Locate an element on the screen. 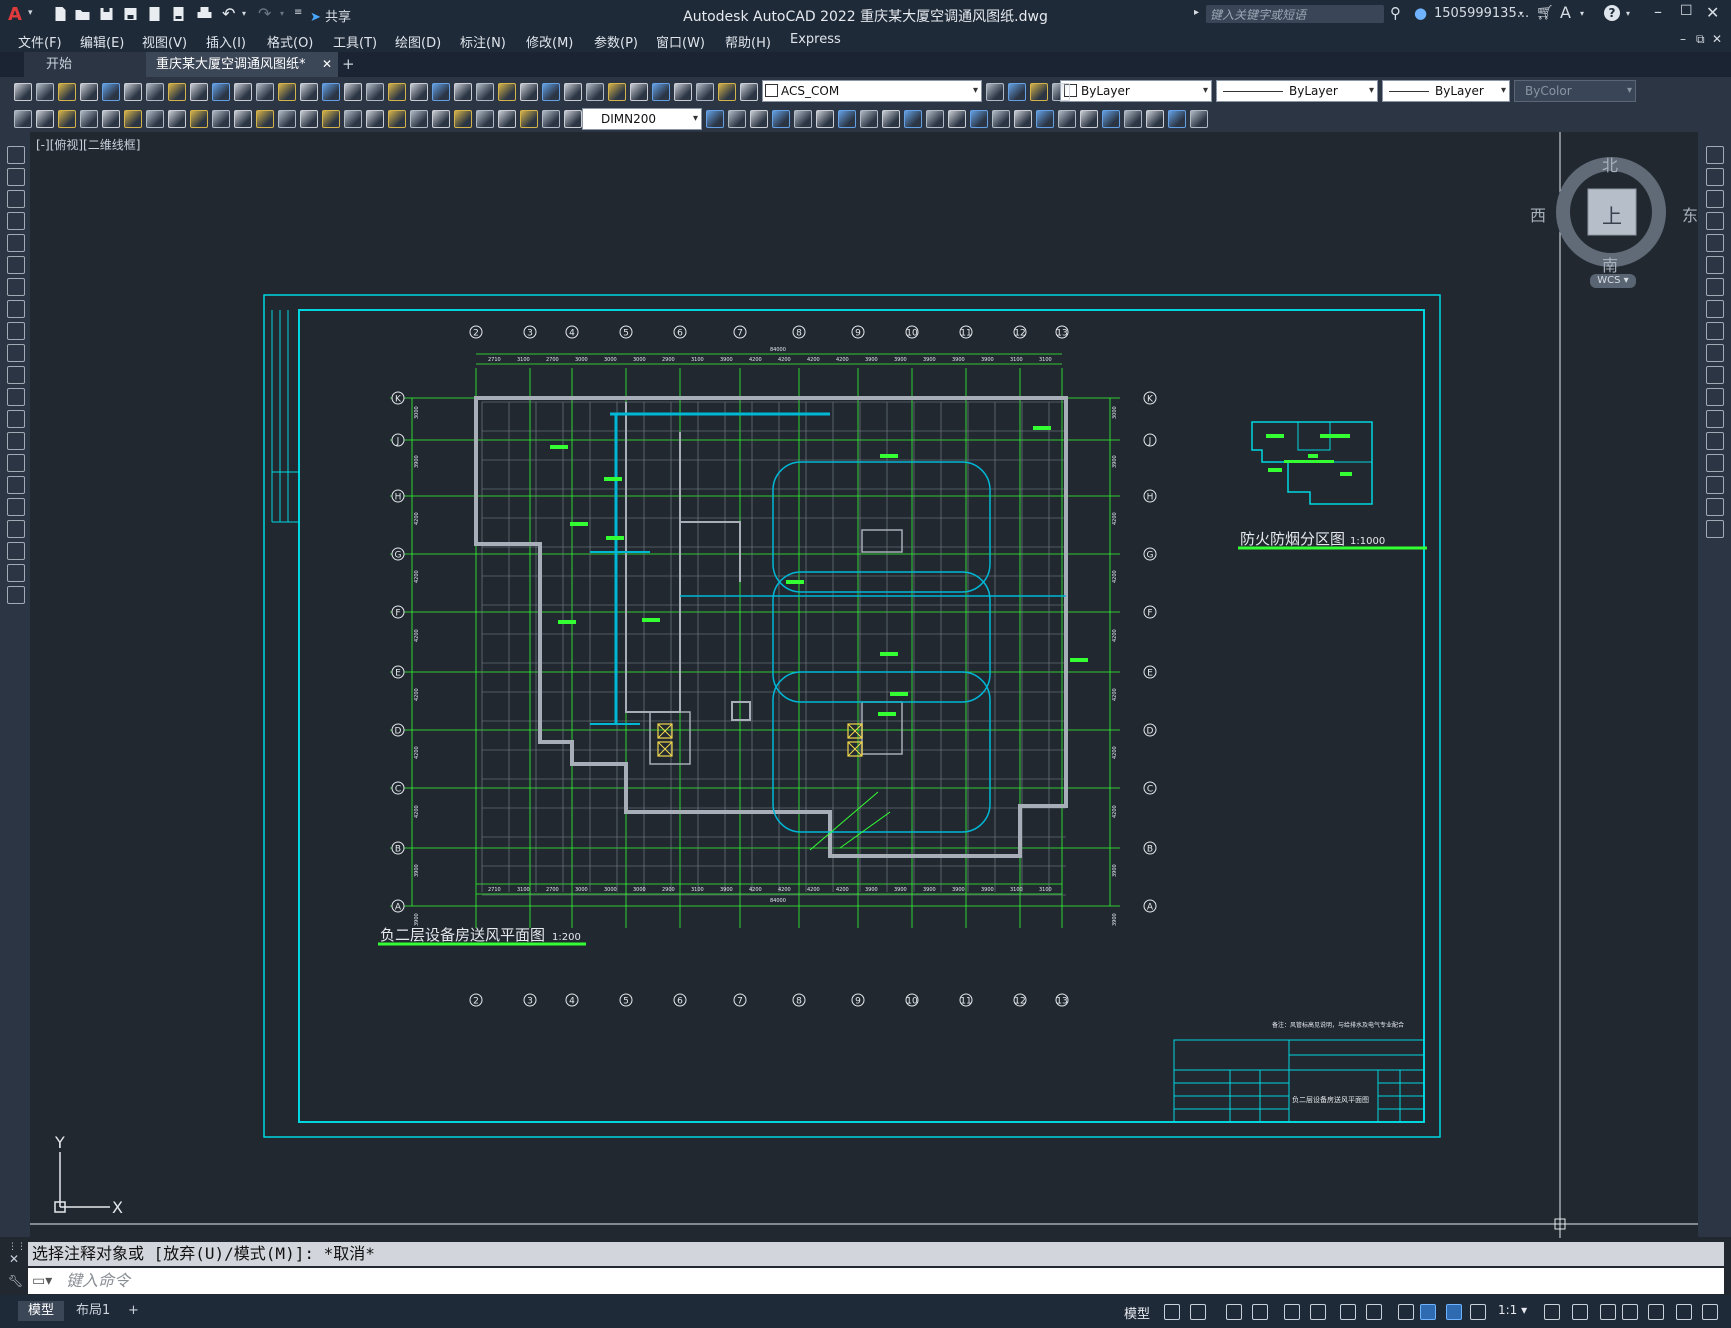 The height and width of the screenshot is (1328, 1731). draw-tool-15-icon is located at coordinates (16, 463).